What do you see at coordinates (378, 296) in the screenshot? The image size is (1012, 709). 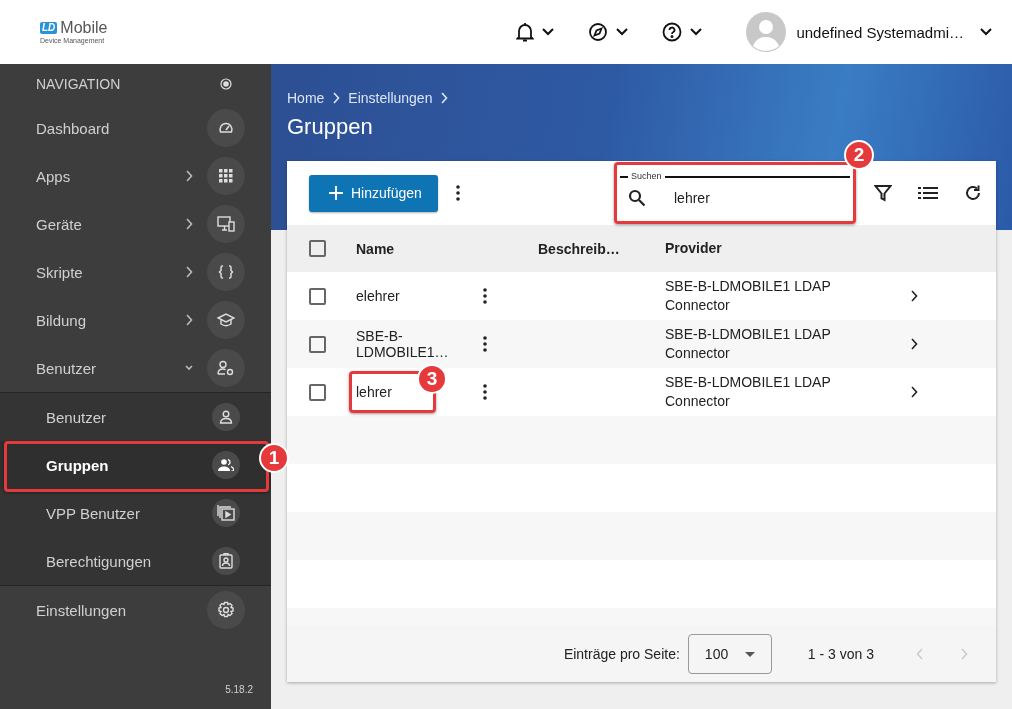 I see `table-cell: elehrer` at bounding box center [378, 296].